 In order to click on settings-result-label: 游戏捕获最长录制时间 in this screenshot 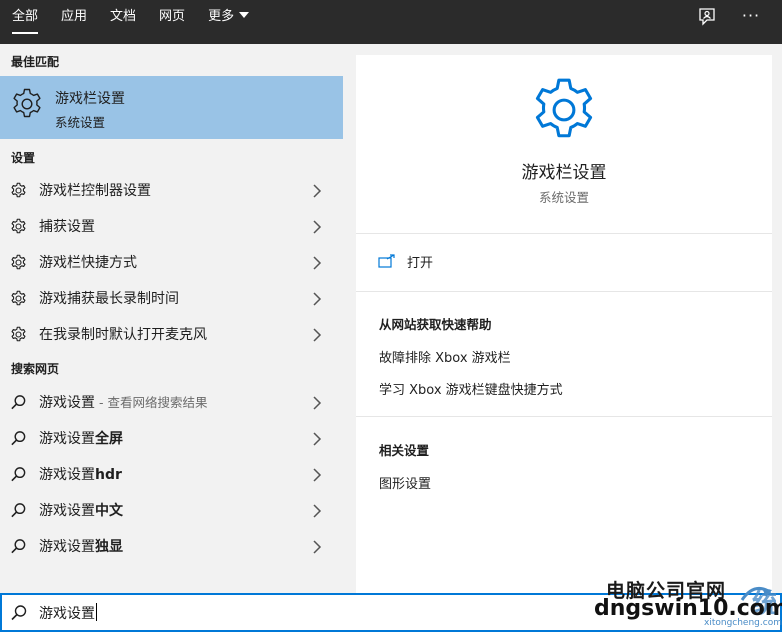, I will do `click(109, 298)`.